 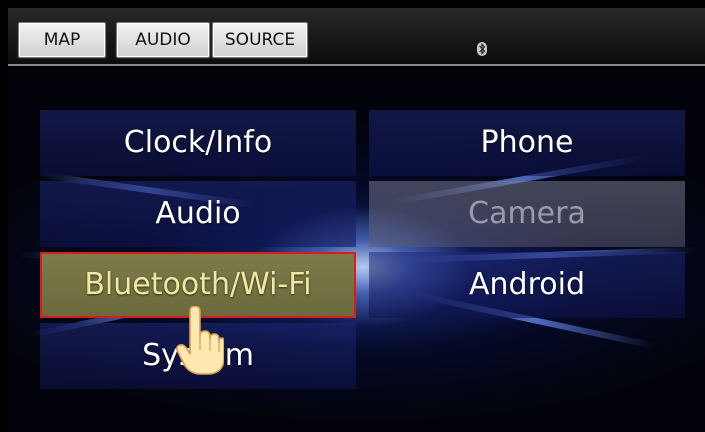 I want to click on source-button: SOURCE, so click(x=260, y=40).